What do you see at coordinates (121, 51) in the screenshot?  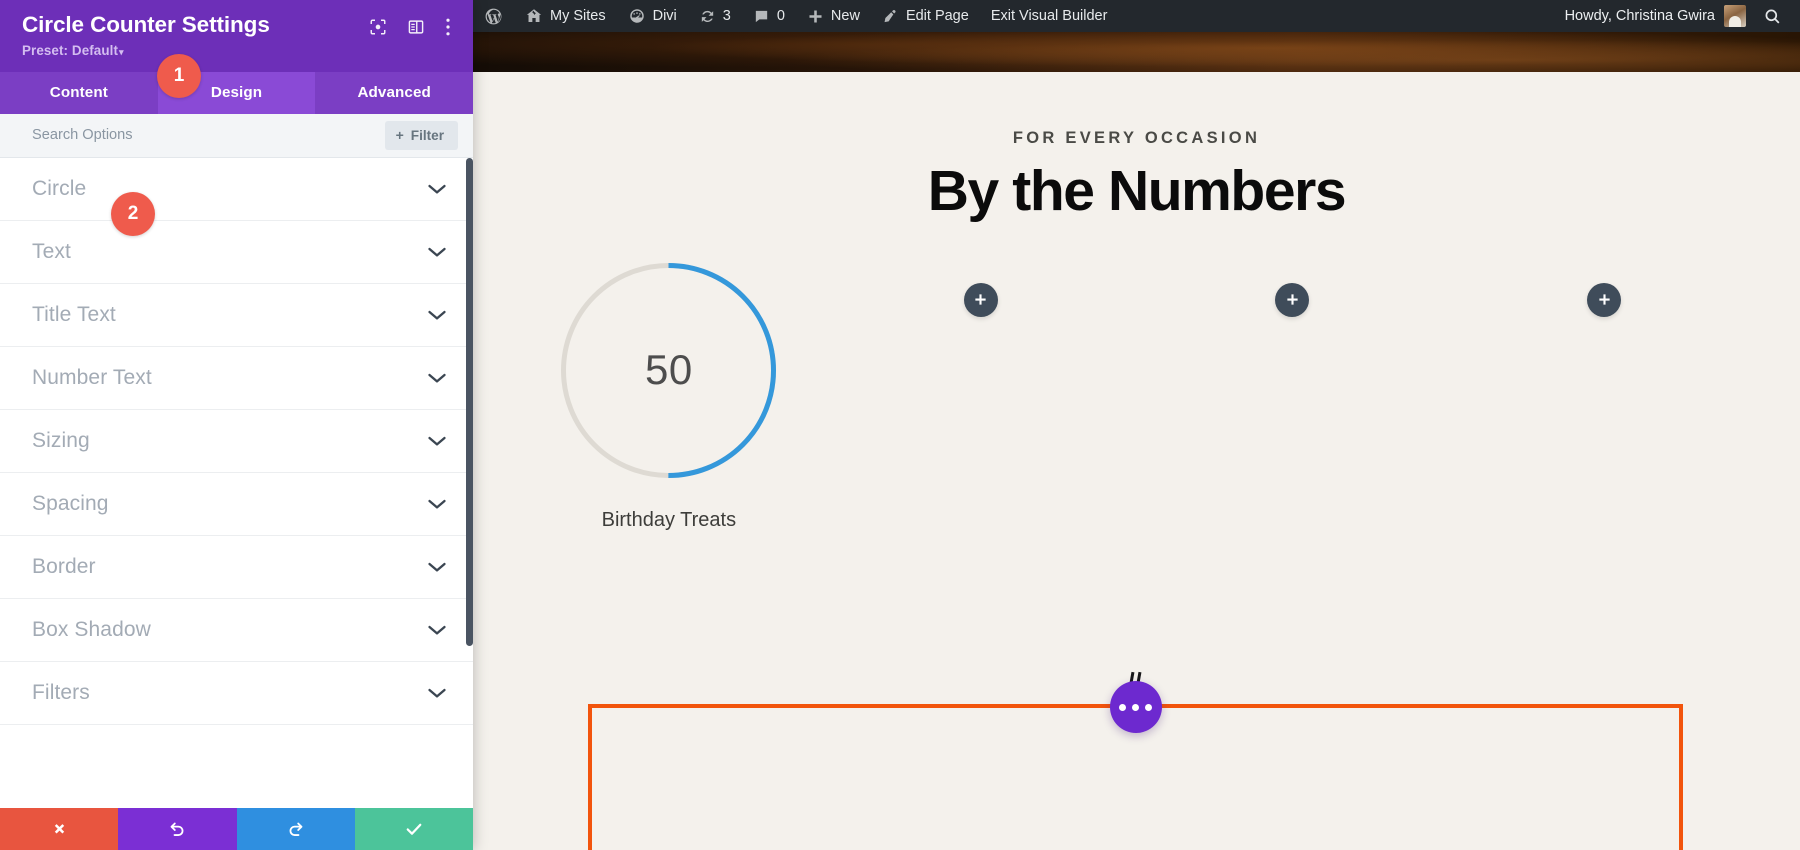 I see `chevron-down-icon: ▾` at bounding box center [121, 51].